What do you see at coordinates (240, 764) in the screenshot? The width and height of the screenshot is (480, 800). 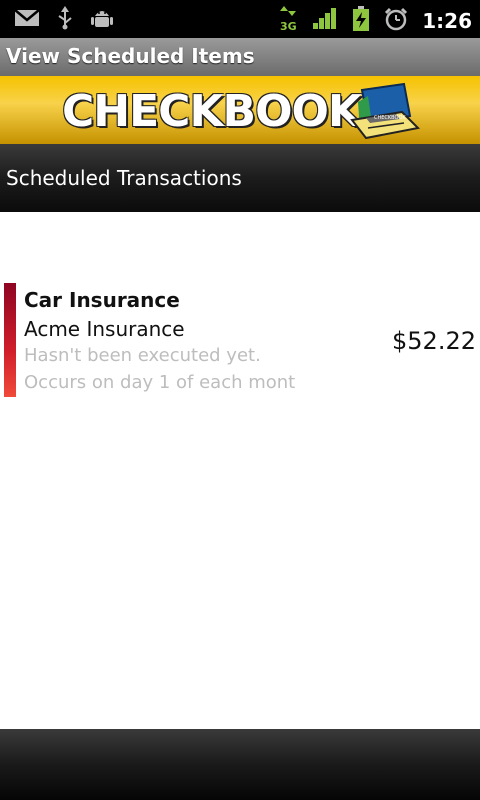 I see `bottom-bar` at bounding box center [240, 764].